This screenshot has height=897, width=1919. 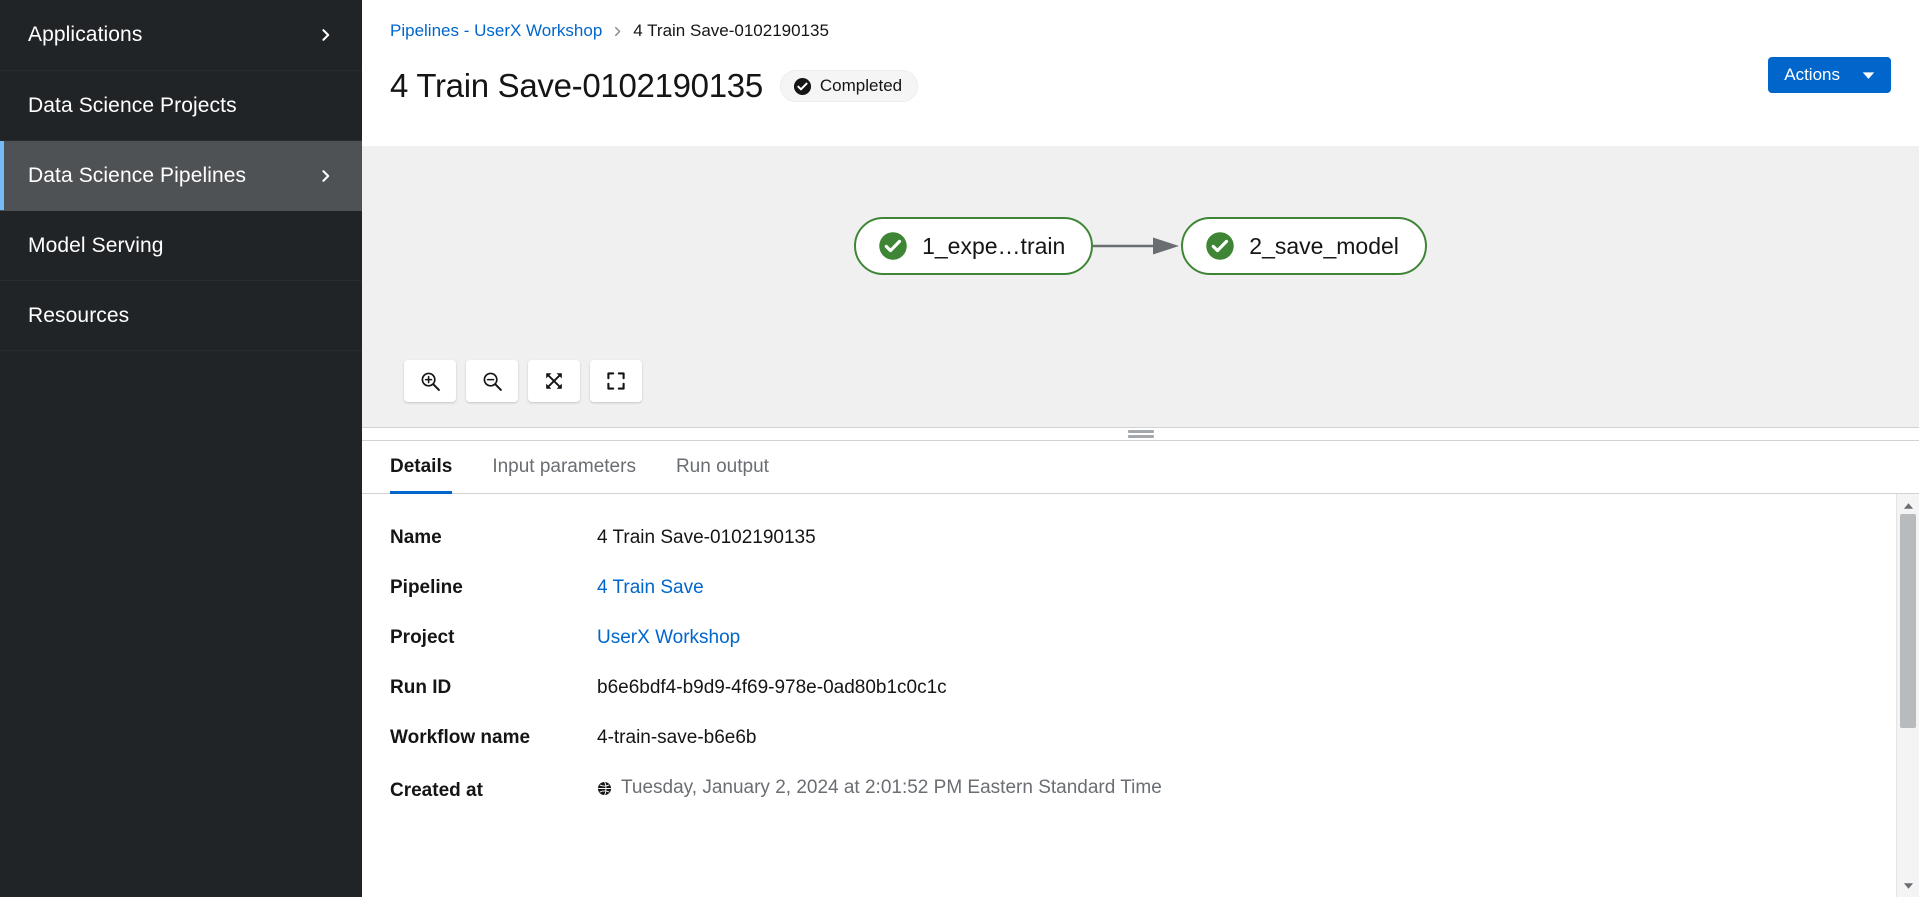 I want to click on tab-run-output: Run output, so click(x=722, y=467).